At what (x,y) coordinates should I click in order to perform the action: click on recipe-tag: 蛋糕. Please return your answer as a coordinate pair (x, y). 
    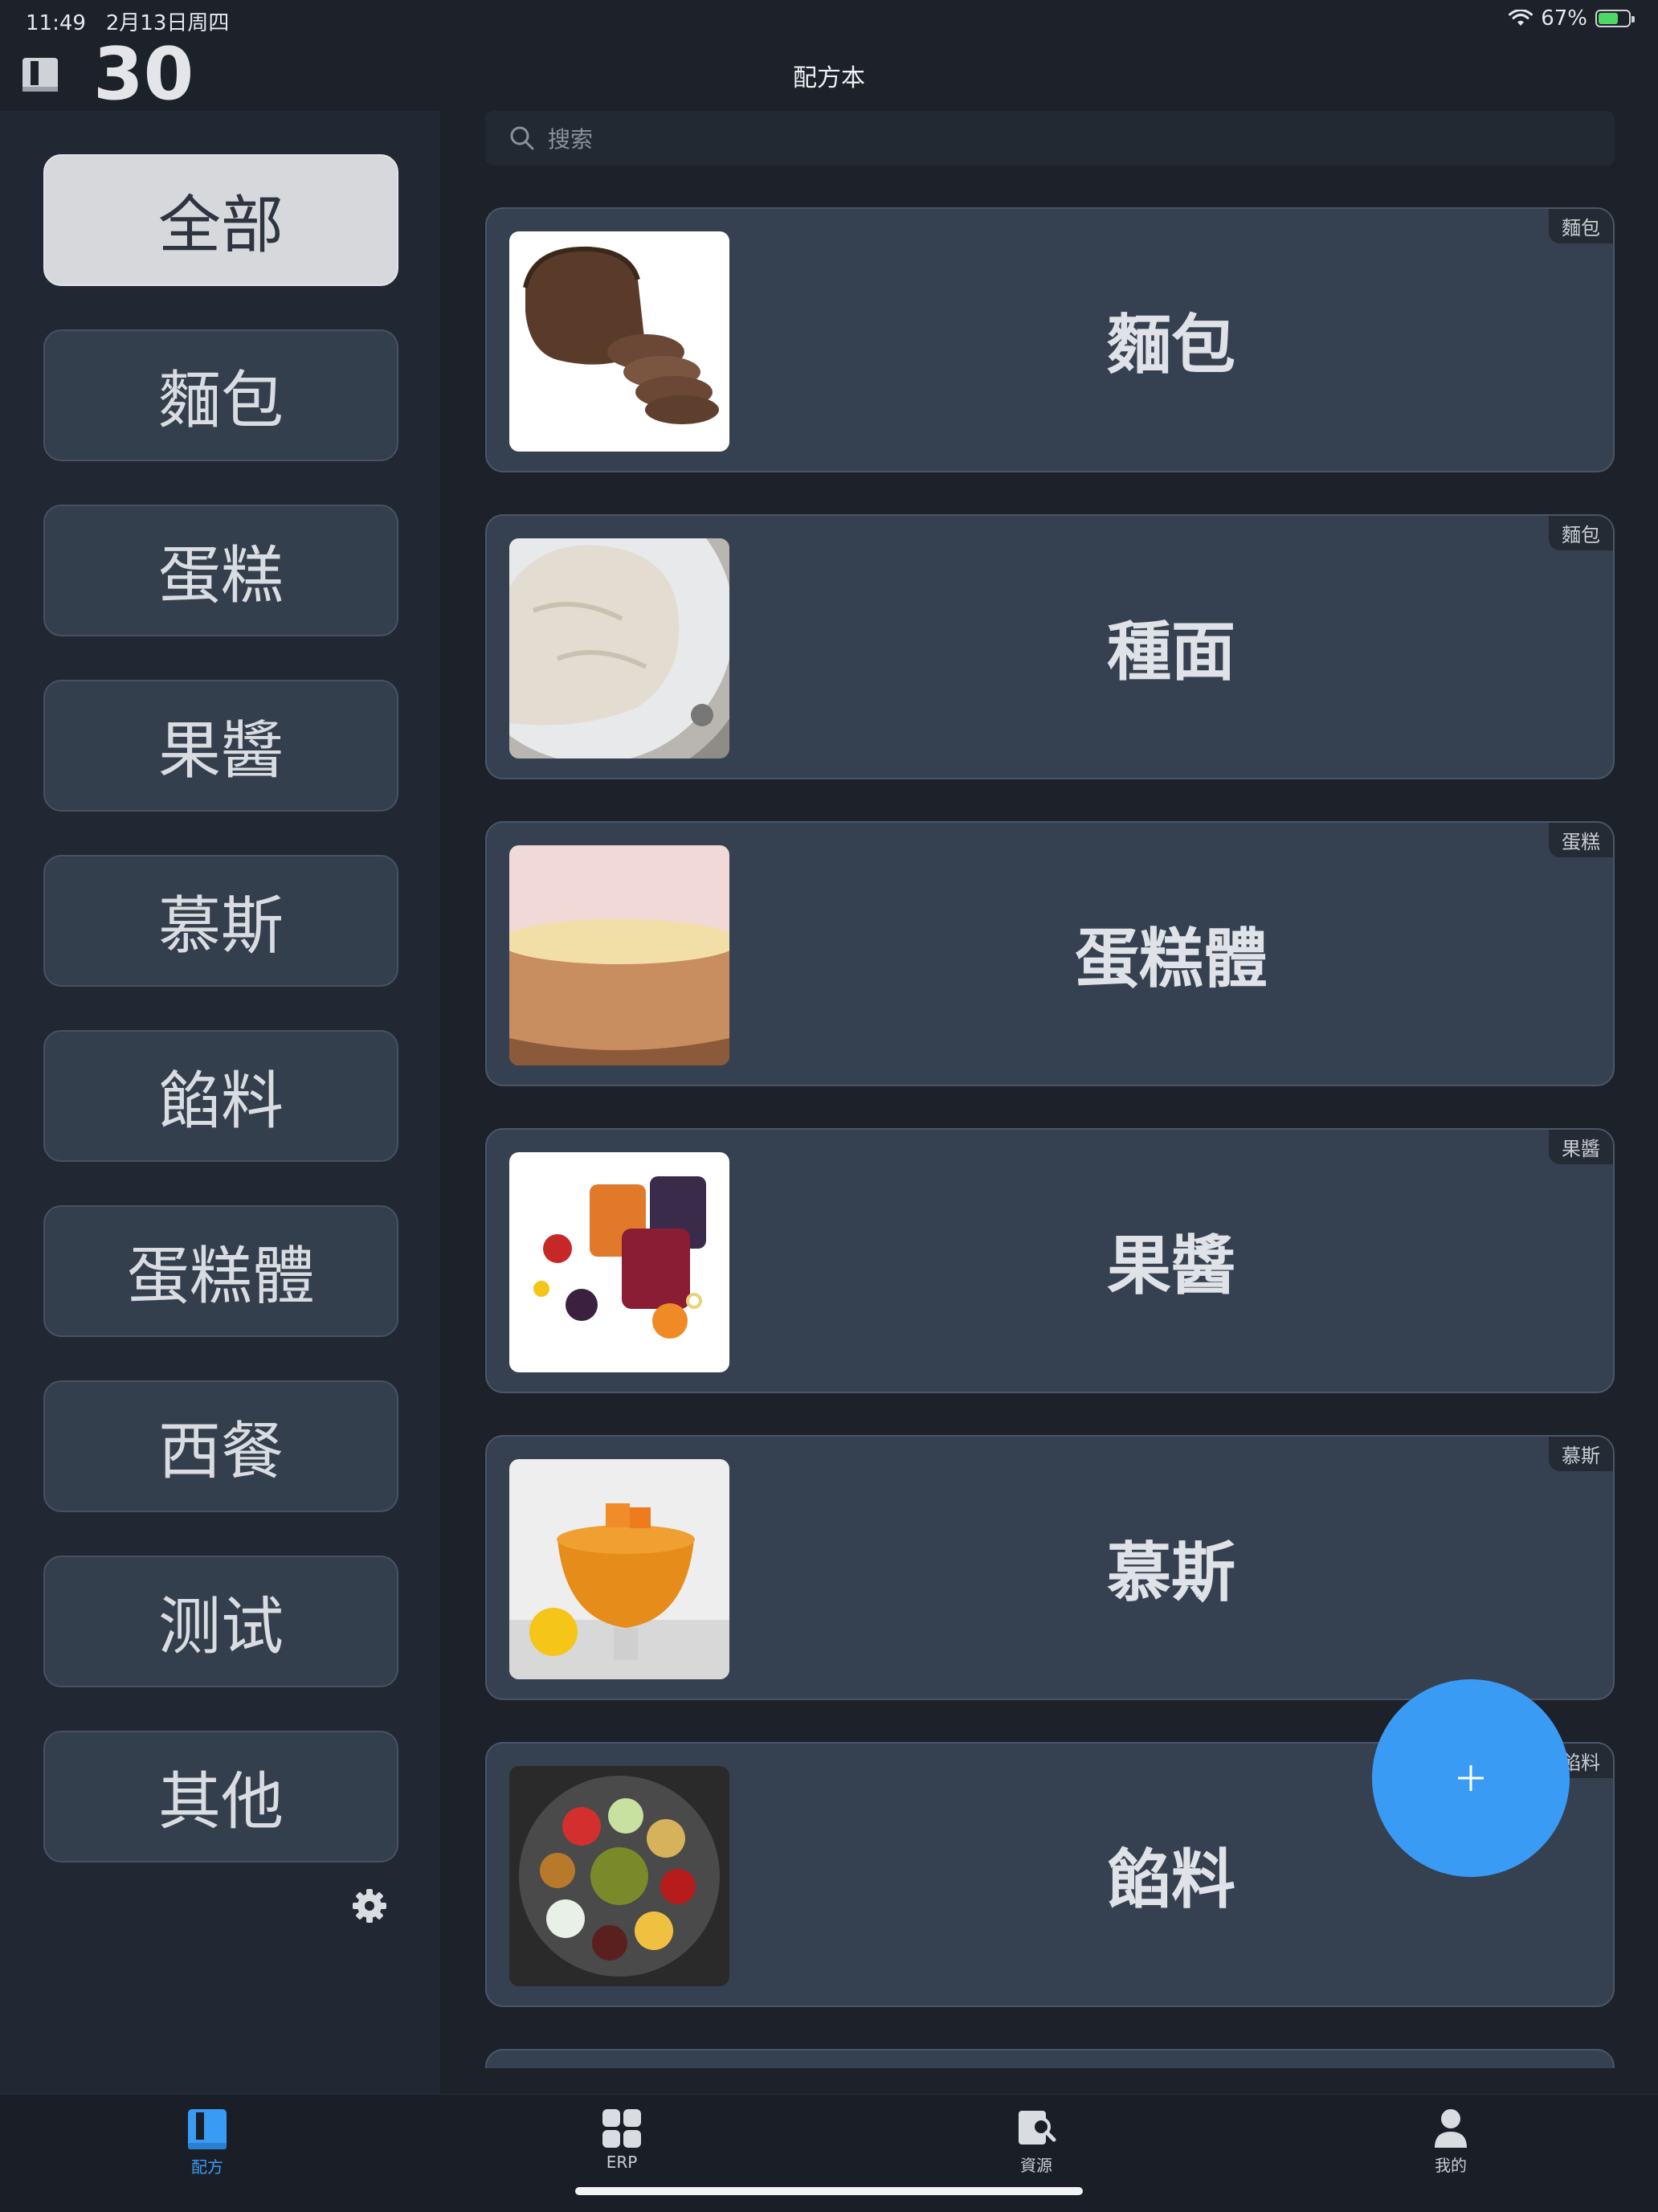
    Looking at the image, I should click on (1581, 840).